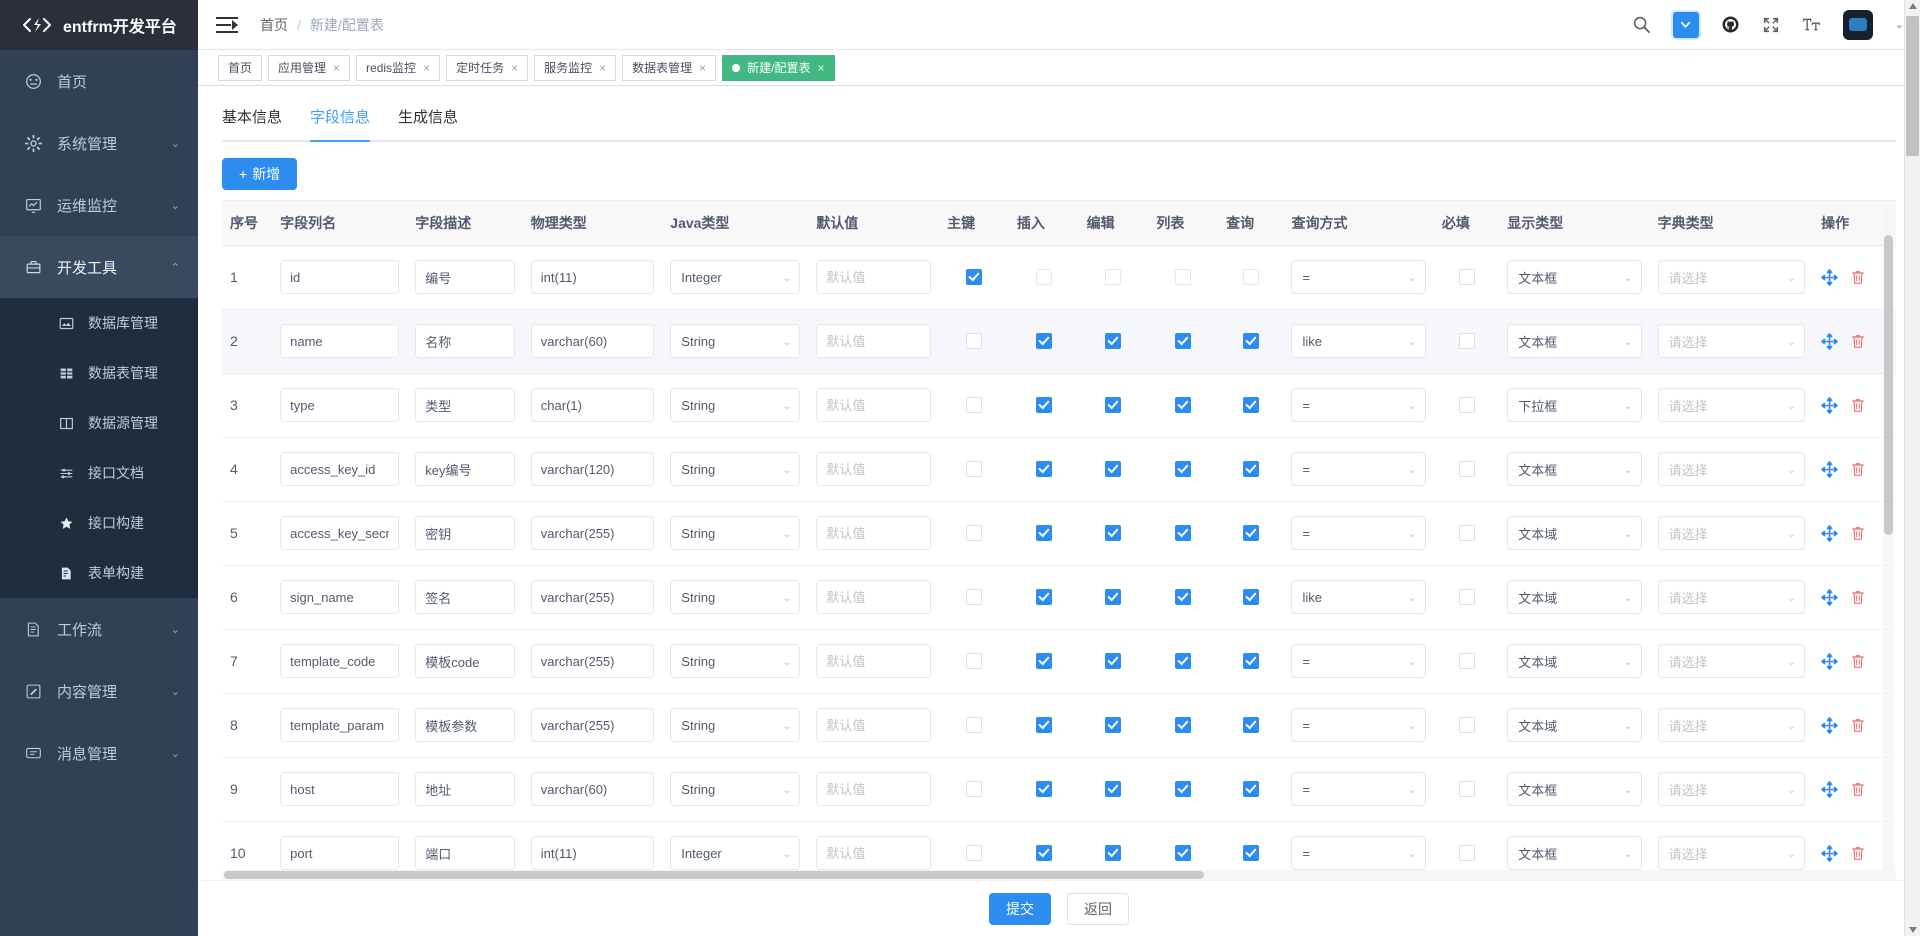 Image resolution: width=1920 pixels, height=936 pixels. Describe the element at coordinates (1098, 908) in the screenshot. I see `back-button: 返回` at that location.